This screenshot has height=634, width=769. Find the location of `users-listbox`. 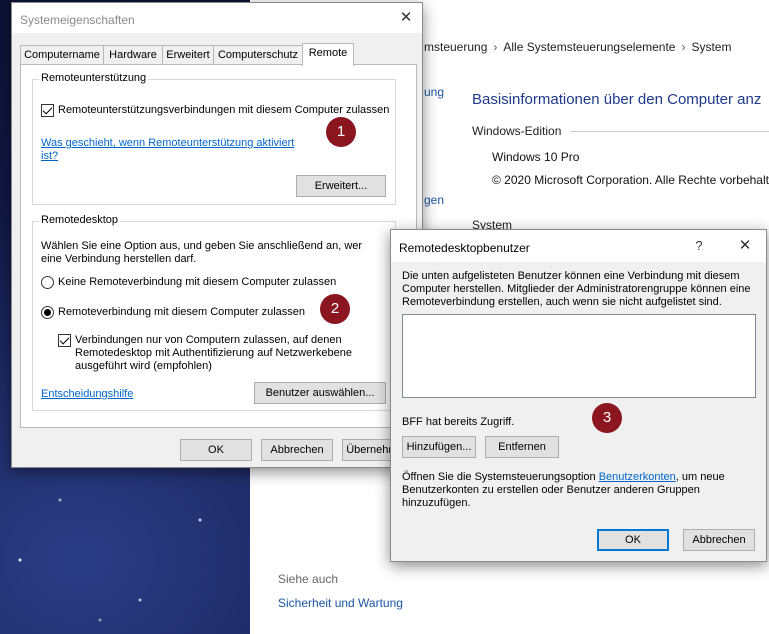

users-listbox is located at coordinates (579, 356).